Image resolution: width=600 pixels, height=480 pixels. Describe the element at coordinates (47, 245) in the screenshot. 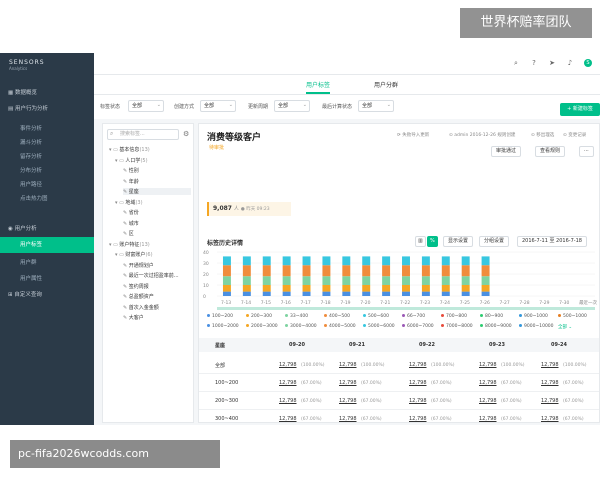

I see `sidebar-item-9: 用户标签` at that location.